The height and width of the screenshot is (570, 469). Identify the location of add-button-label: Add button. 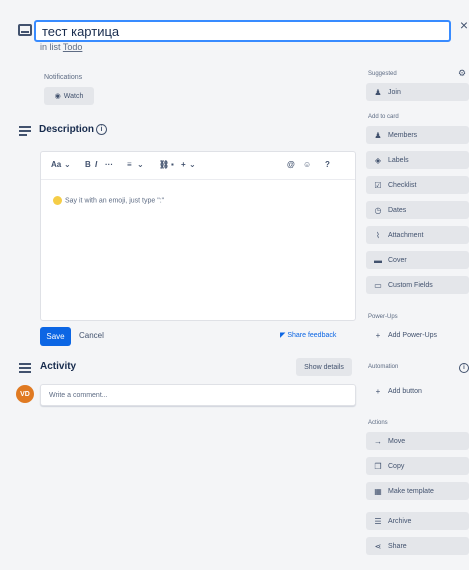
(405, 391).